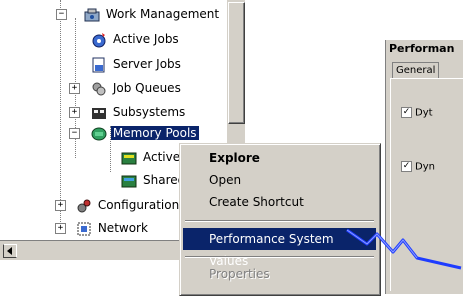 The image size is (463, 296). Describe the element at coordinates (122, 228) in the screenshot. I see `tree-item-label: Network` at that location.